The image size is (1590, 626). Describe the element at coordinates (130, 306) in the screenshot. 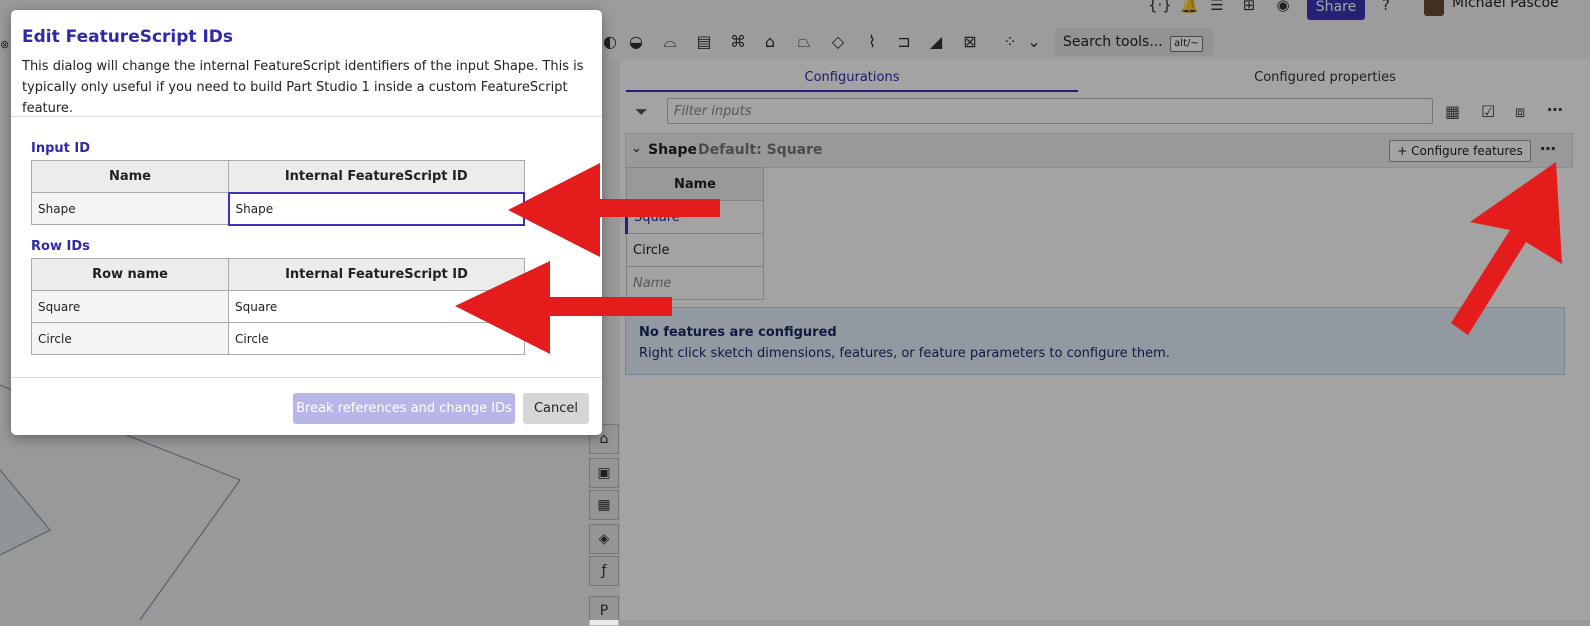

I see `row-name-cell: Square` at that location.